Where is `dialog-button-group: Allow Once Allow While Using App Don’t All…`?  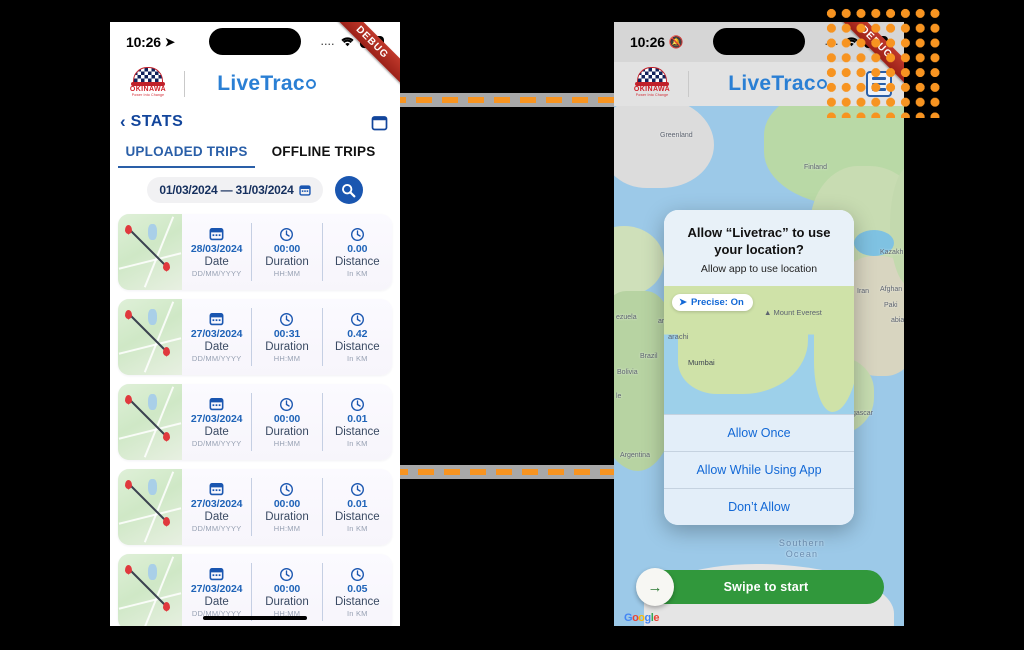
dialog-button-group: Allow Once Allow While Using App Don’t All… is located at coordinates (759, 469).